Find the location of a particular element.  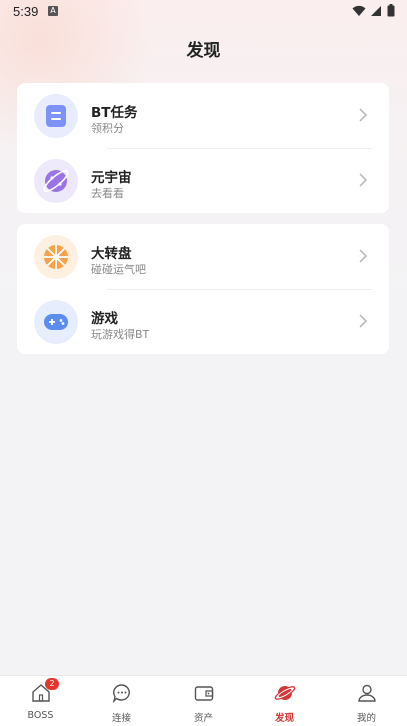

list-item-game: 游戏 玩游戏得BT is located at coordinates (203, 321).